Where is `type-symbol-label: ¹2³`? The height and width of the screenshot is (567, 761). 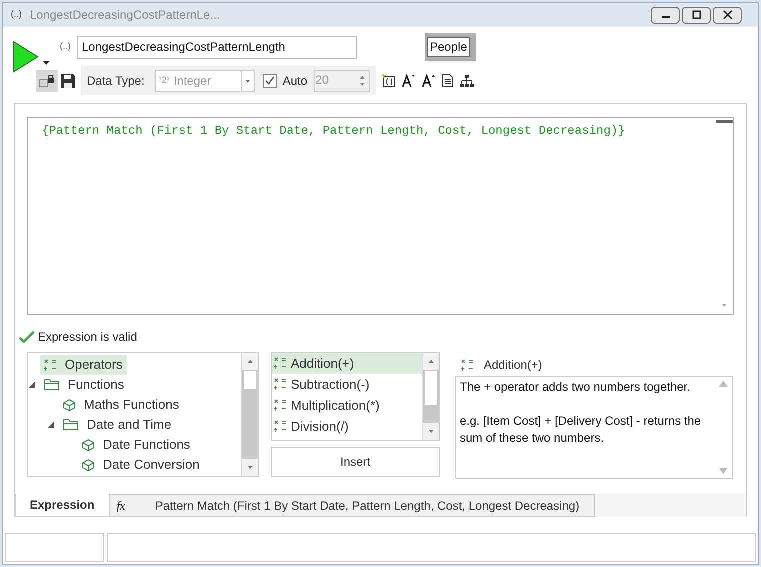 type-symbol-label: ¹2³ is located at coordinates (164, 80).